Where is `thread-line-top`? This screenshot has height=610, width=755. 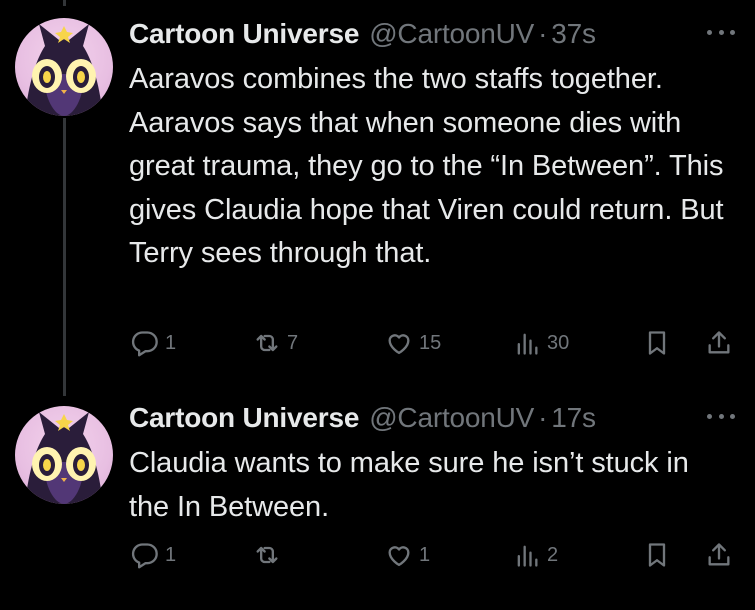 thread-line-top is located at coordinates (64, 3).